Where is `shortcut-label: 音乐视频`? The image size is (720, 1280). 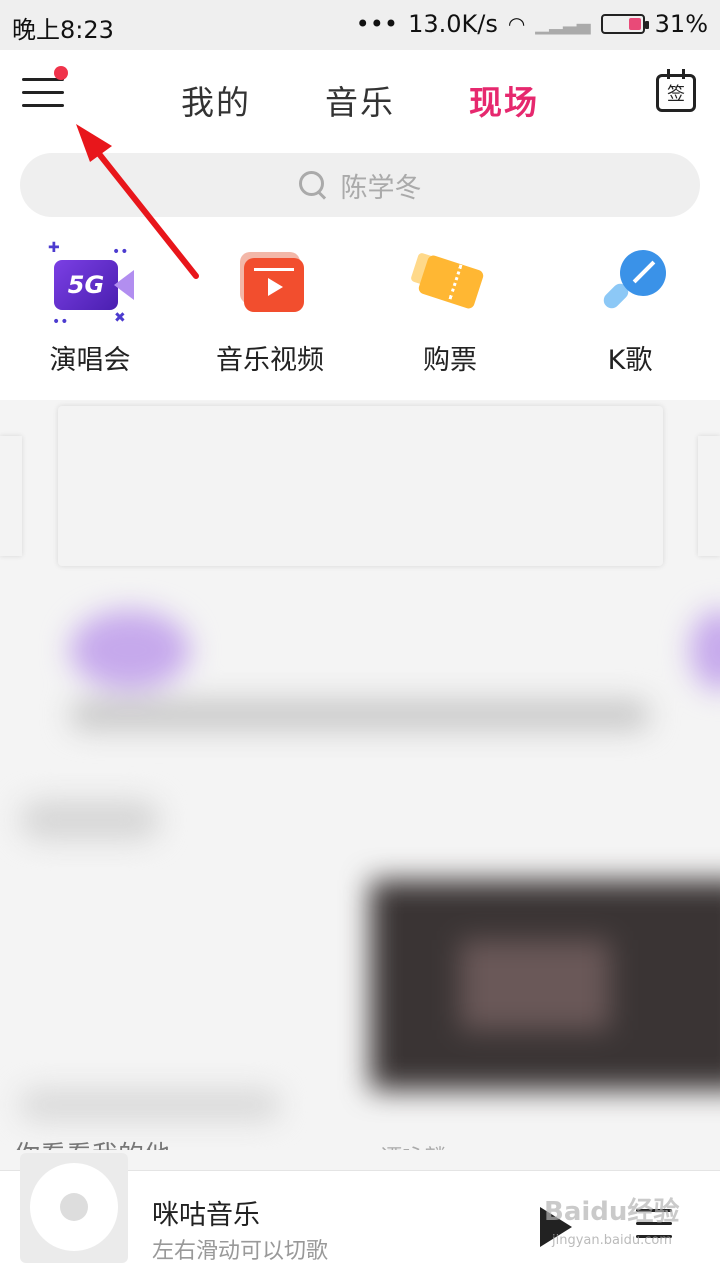
shortcut-label: 音乐视频 is located at coordinates (270, 360).